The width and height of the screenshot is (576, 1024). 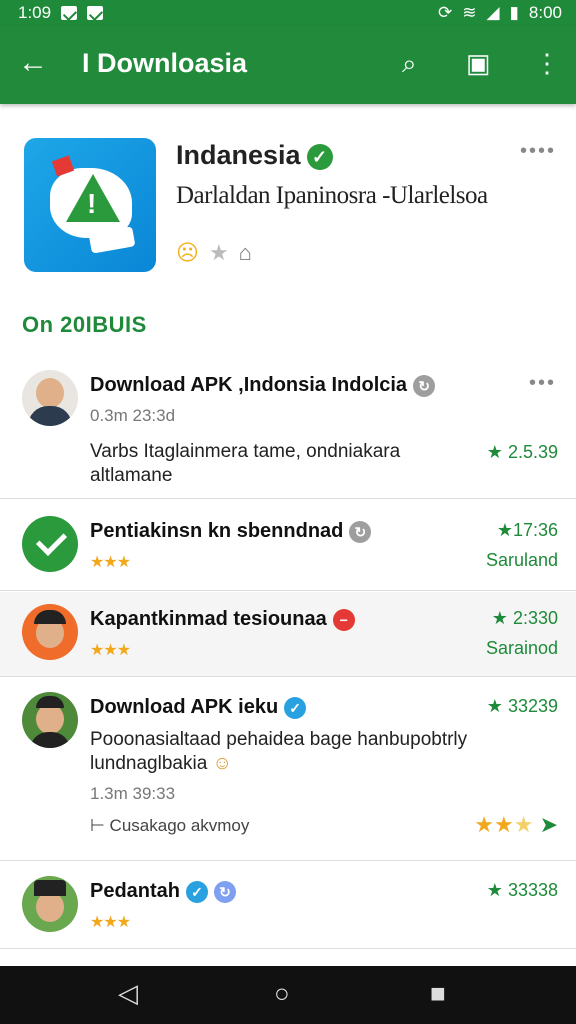 I want to click on item-rating: ★ 2:330, so click(x=524, y=618).